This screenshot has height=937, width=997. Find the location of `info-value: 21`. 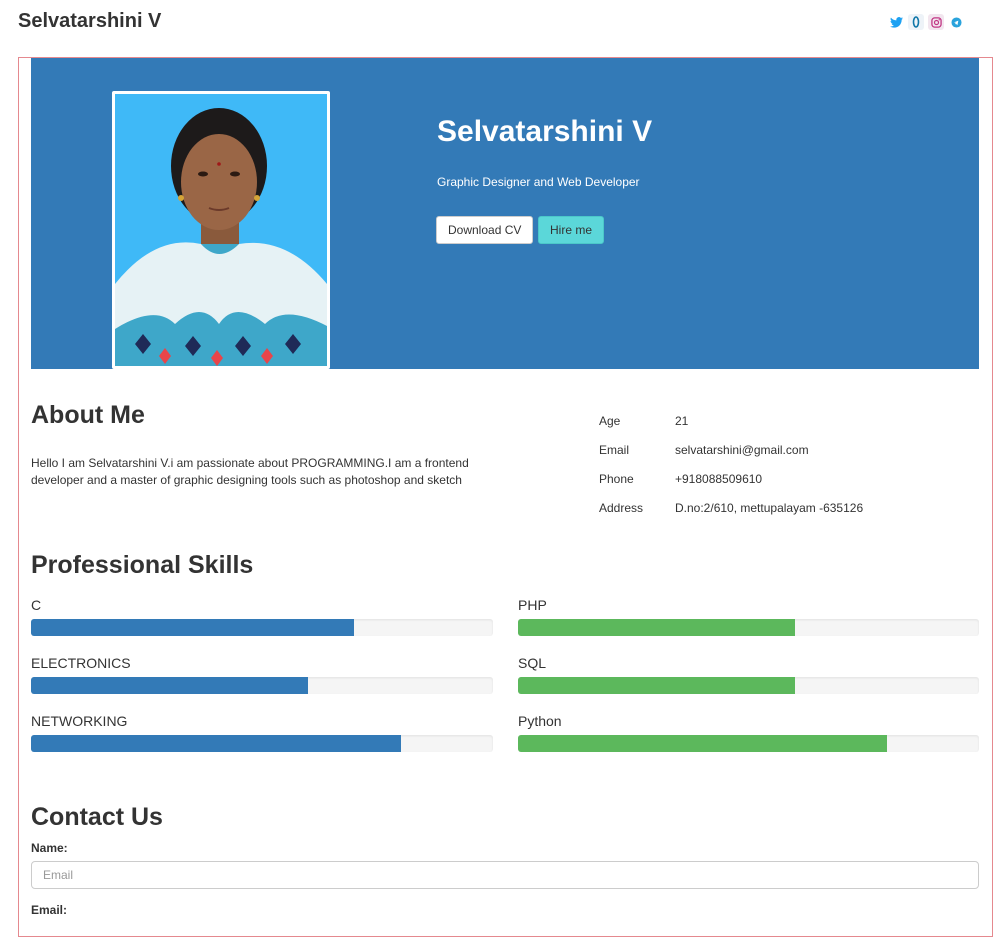

info-value: 21 is located at coordinates (682, 421).